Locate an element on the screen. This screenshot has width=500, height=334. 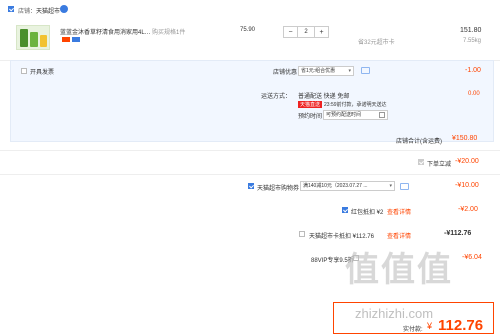
invoice-label: 开具发票 is located at coordinates (42, 73).